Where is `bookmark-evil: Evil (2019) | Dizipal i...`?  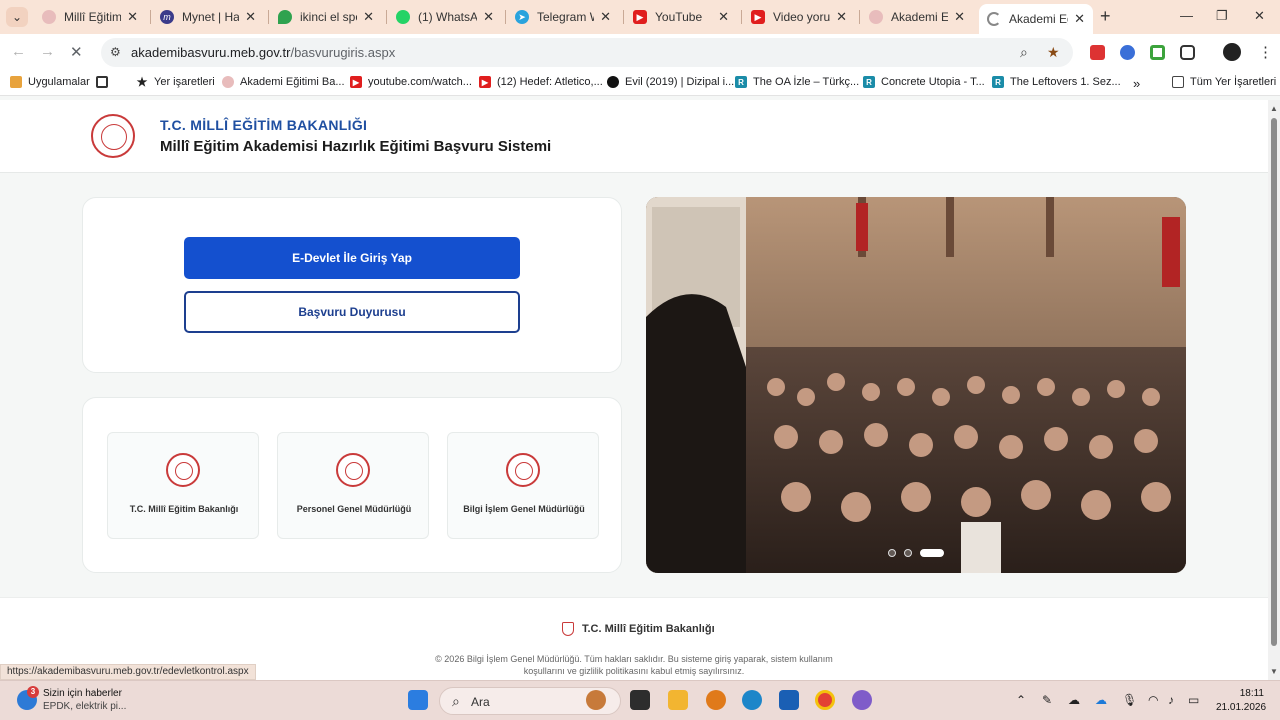 bookmark-evil: Evil (2019) | Dizipal i... is located at coordinates (670, 82).